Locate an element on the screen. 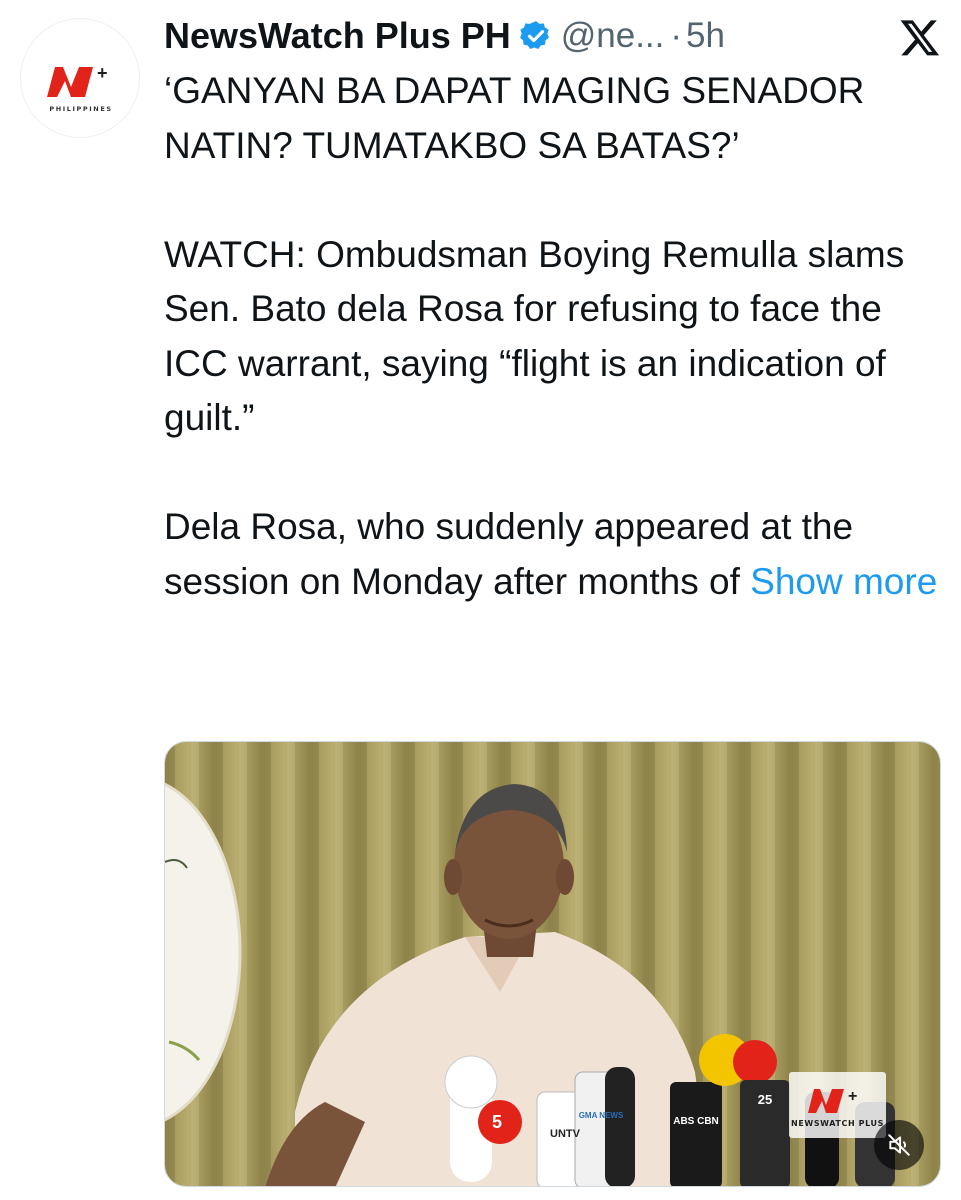 This screenshot has width=961, height=1200. speaker-muted-icon is located at coordinates (899, 1145).